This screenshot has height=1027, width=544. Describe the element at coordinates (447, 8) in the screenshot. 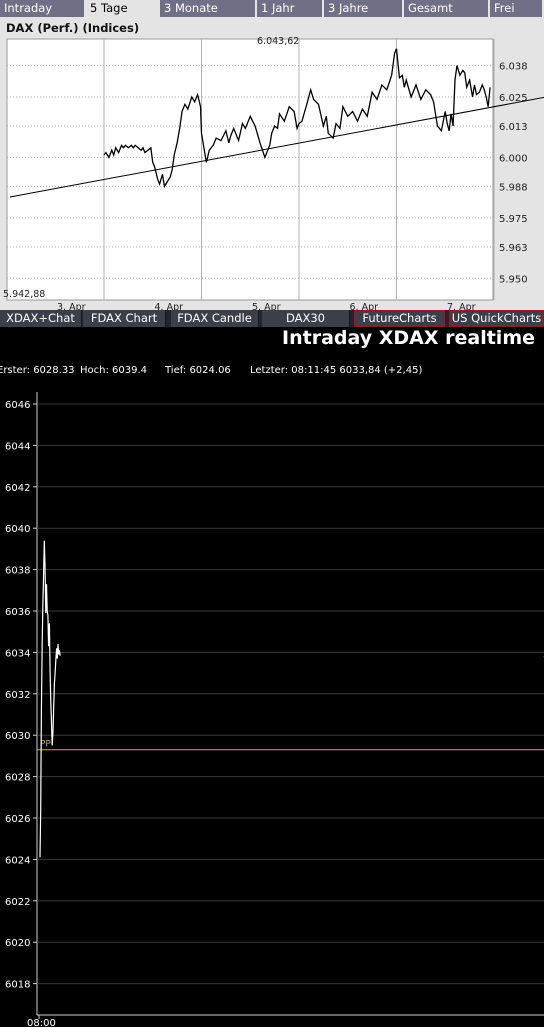

I see `tab-gesamt: Gesamt` at that location.